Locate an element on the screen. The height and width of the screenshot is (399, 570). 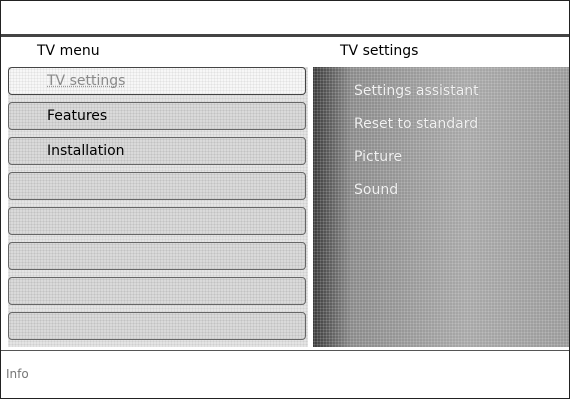
info-divider is located at coordinates (285, 350).